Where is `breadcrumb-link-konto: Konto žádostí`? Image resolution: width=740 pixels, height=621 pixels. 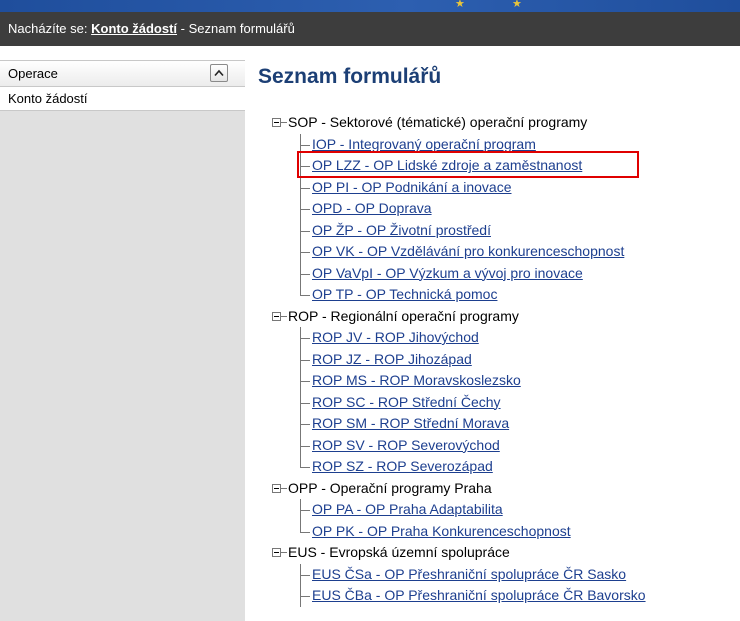 breadcrumb-link-konto: Konto žádostí is located at coordinates (134, 28).